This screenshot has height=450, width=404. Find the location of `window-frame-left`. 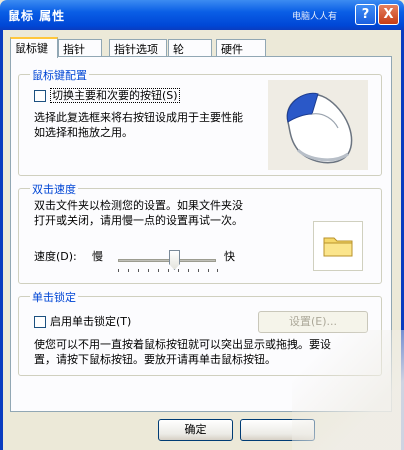

window-frame-left is located at coordinates (1, 240).